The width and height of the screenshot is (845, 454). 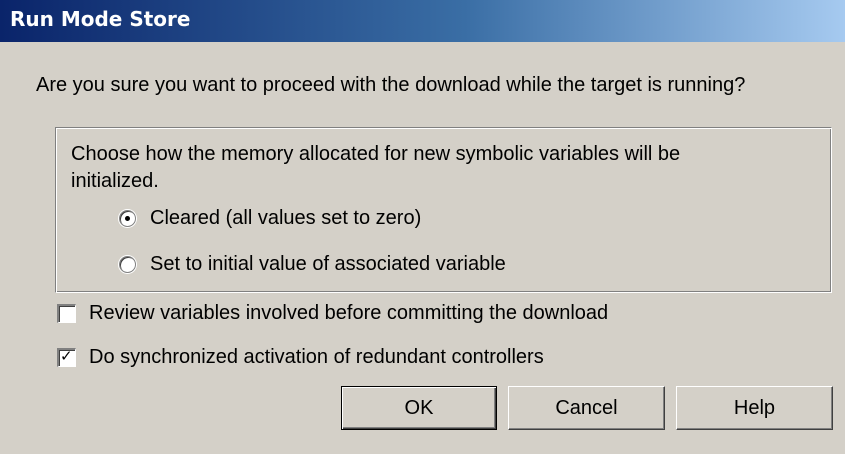 I want to click on radio-button-selected-icon, so click(x=127, y=218).